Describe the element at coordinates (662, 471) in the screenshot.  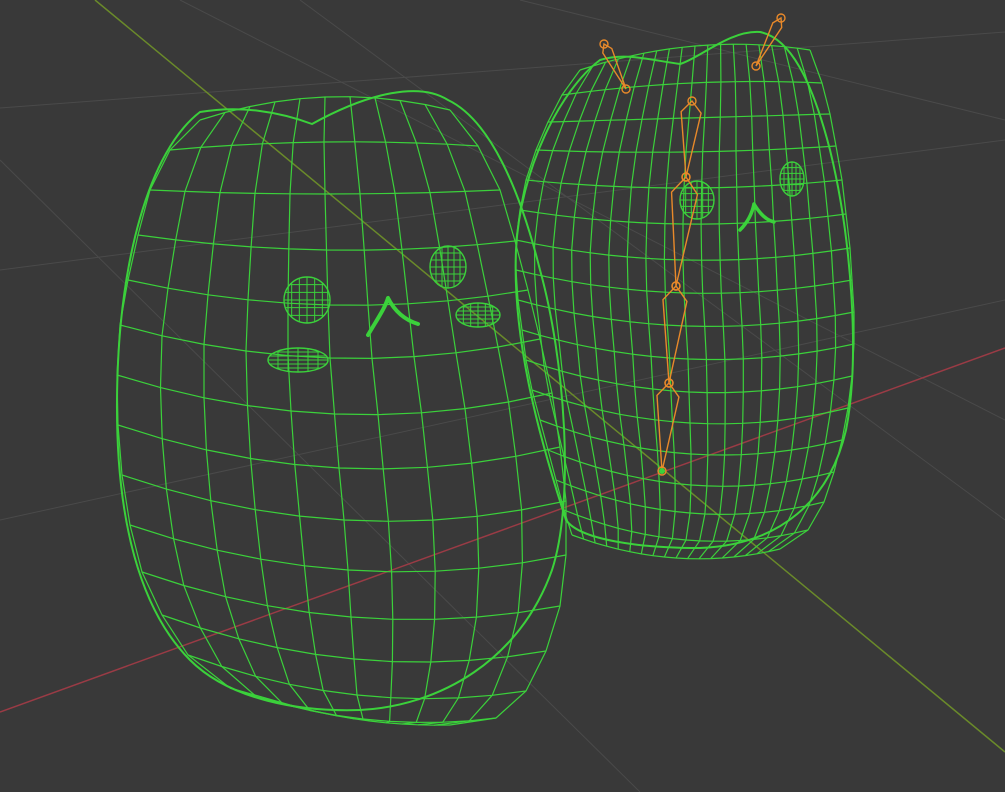
I see `bone-root-dot` at that location.